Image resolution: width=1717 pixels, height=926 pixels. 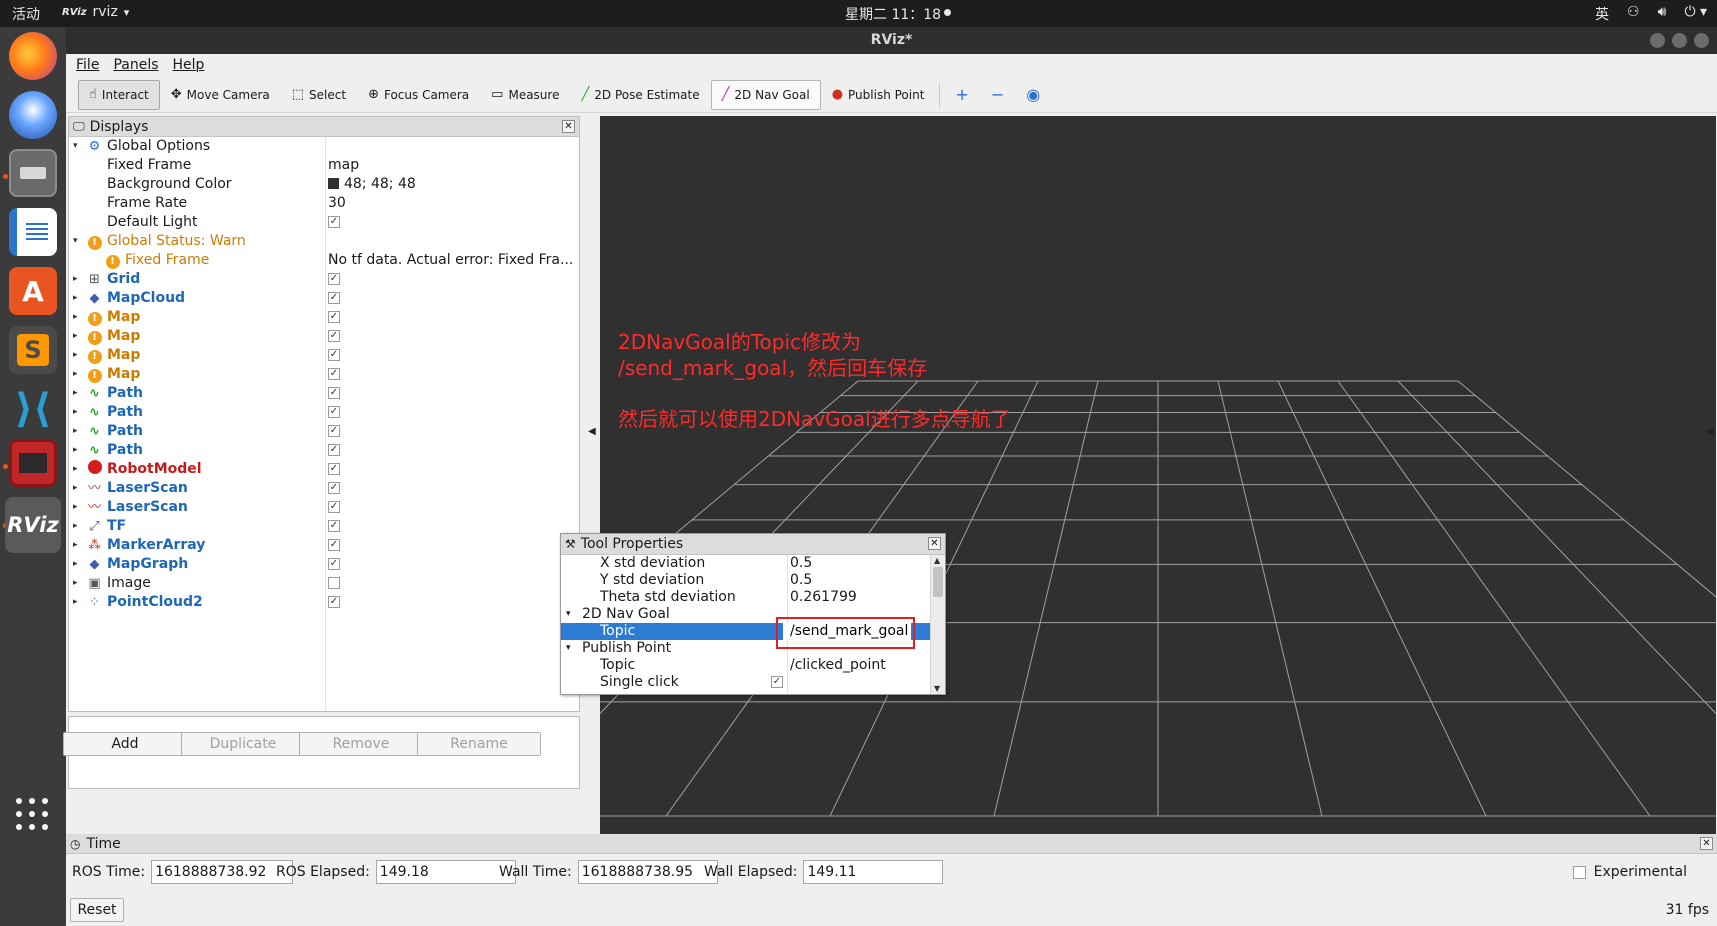 What do you see at coordinates (1579, 872) in the screenshot?
I see `experimental-checkbox` at bounding box center [1579, 872].